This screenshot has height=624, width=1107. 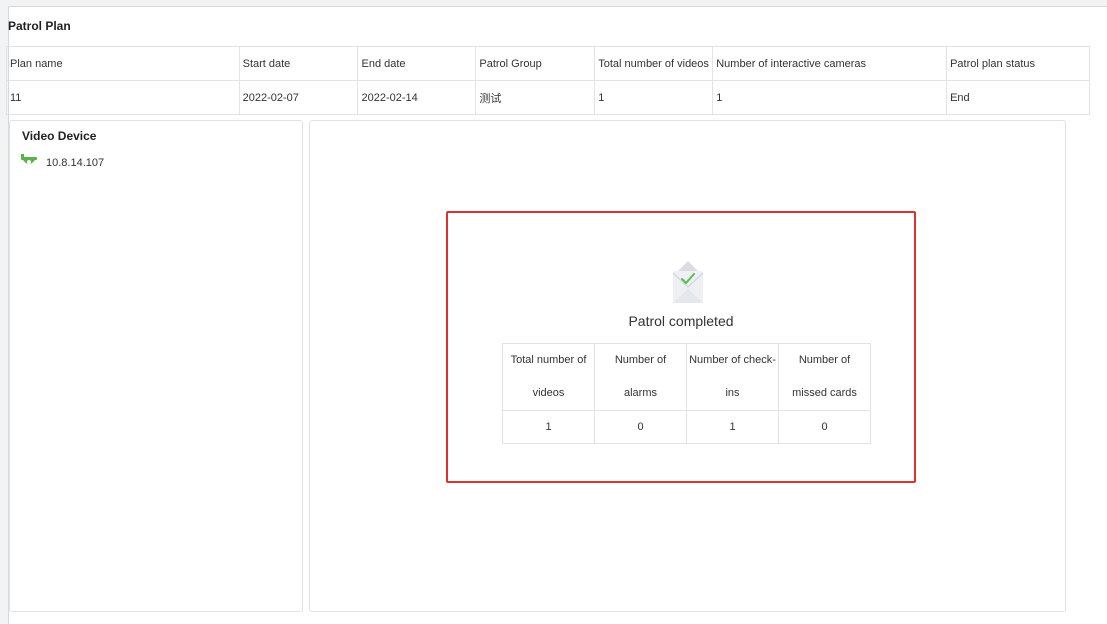 What do you see at coordinates (417, 97) in the screenshot?
I see `cell-end-date: 2022-02-14` at bounding box center [417, 97].